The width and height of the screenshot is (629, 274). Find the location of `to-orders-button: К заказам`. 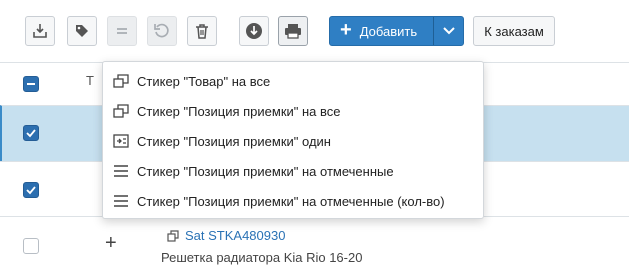

to-orders-button: К заказам is located at coordinates (514, 31).